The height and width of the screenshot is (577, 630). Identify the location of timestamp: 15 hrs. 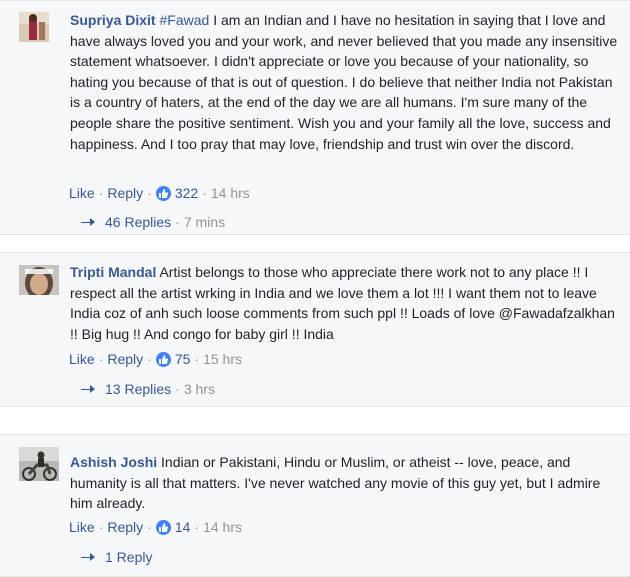
(222, 359).